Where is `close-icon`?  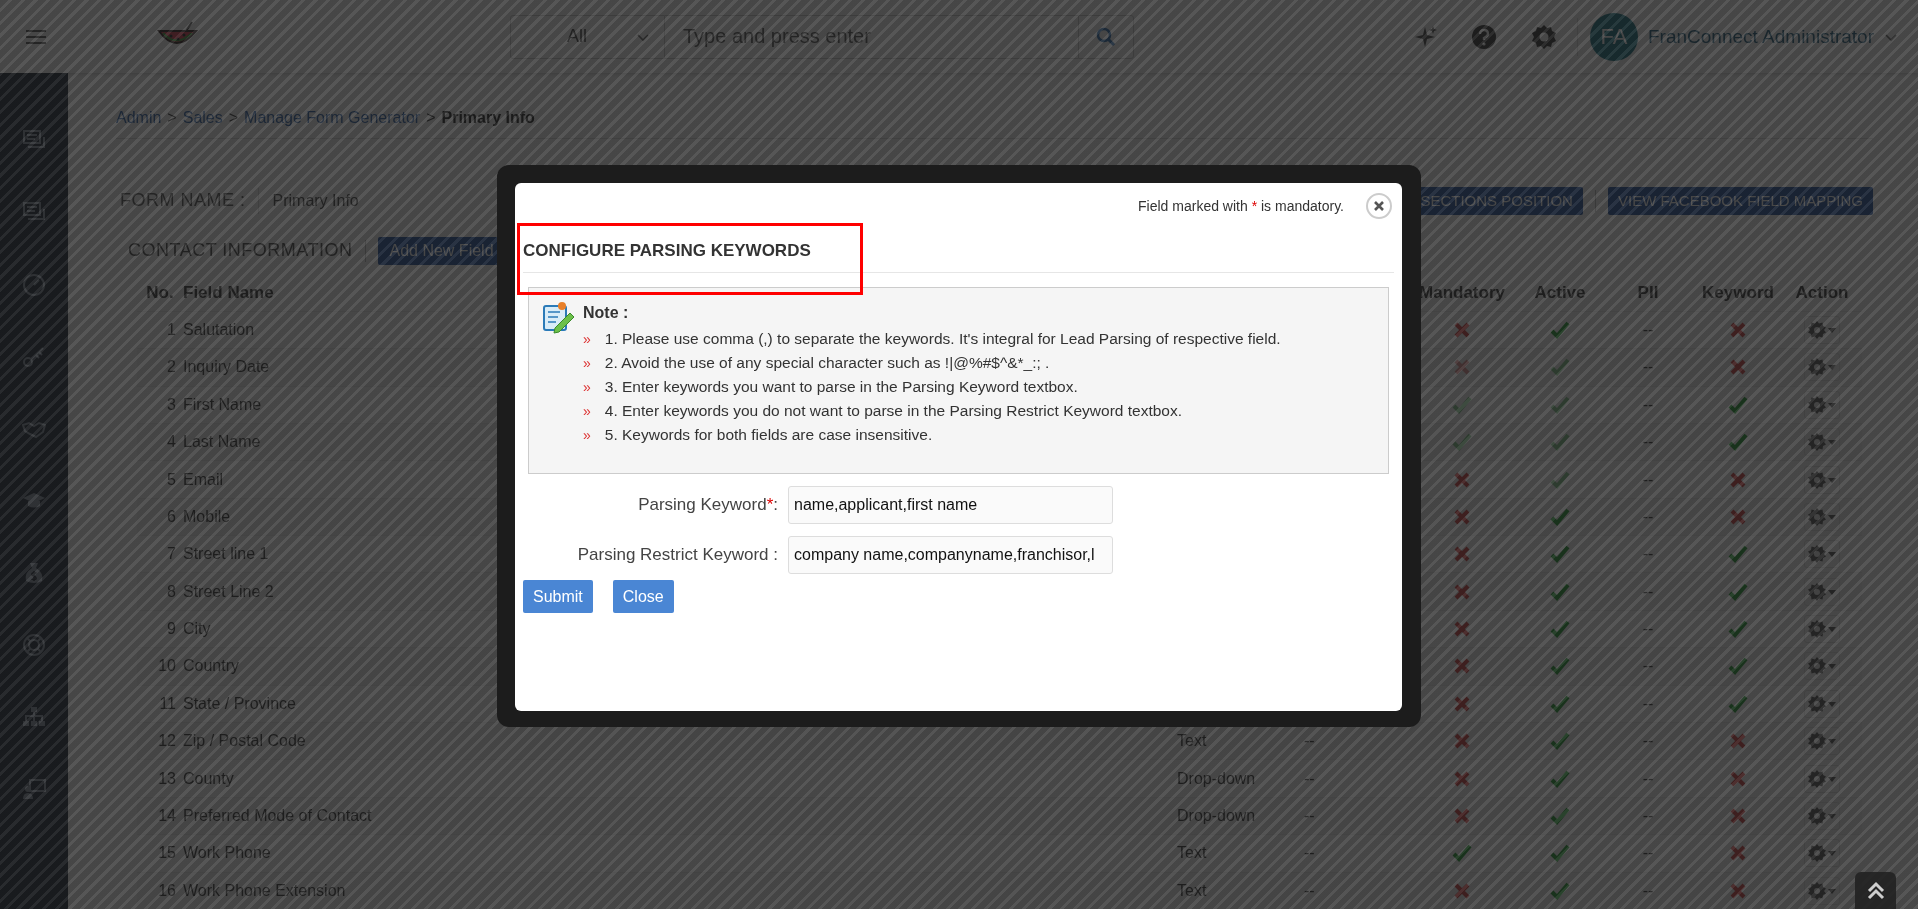 close-icon is located at coordinates (1379, 206).